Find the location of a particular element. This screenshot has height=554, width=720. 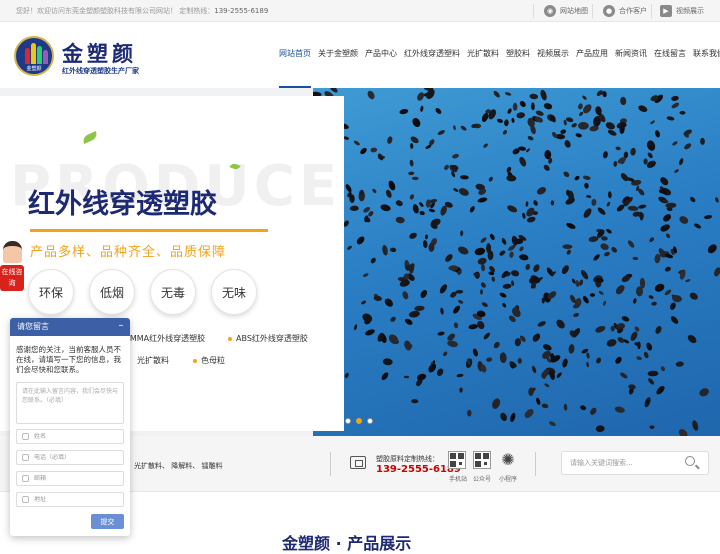

nav-item: 产品中心 is located at coordinates (381, 66).